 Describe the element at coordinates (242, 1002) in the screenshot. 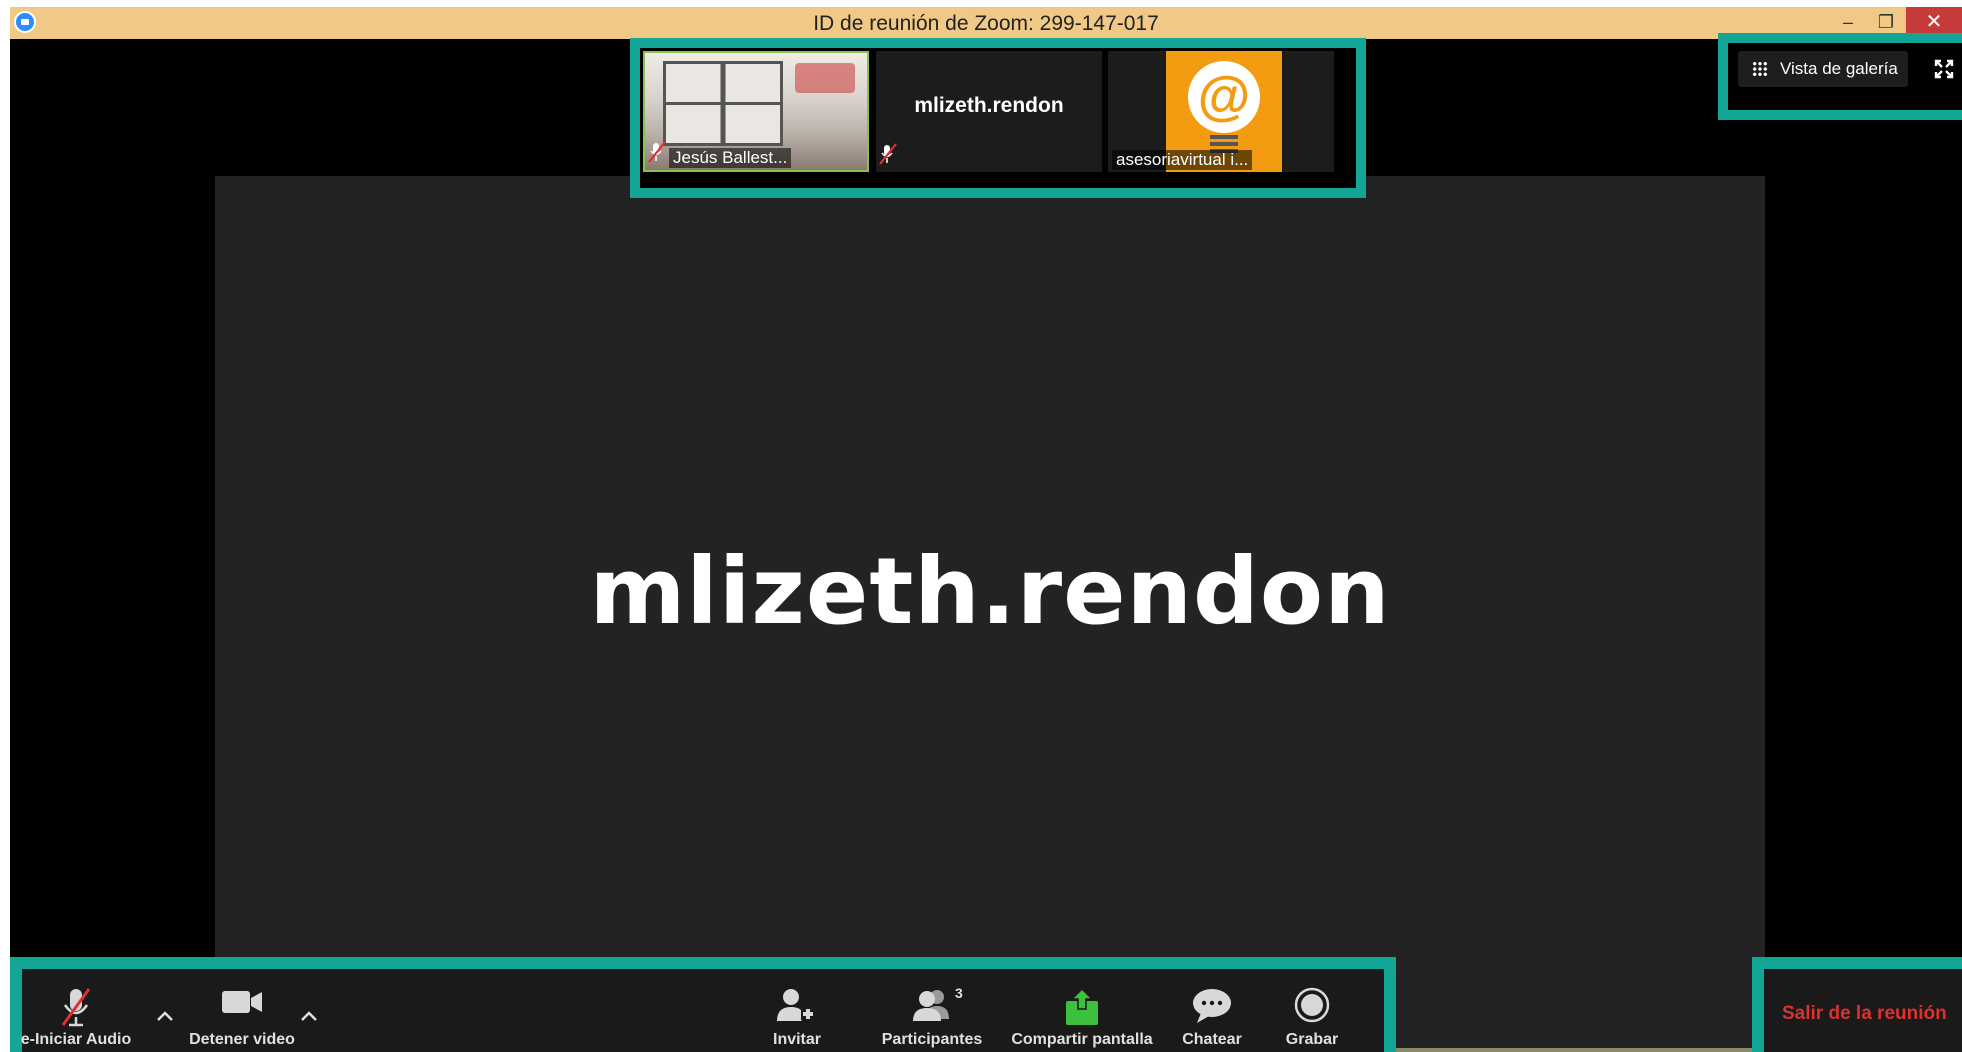

I see `video-camera-icon` at that location.